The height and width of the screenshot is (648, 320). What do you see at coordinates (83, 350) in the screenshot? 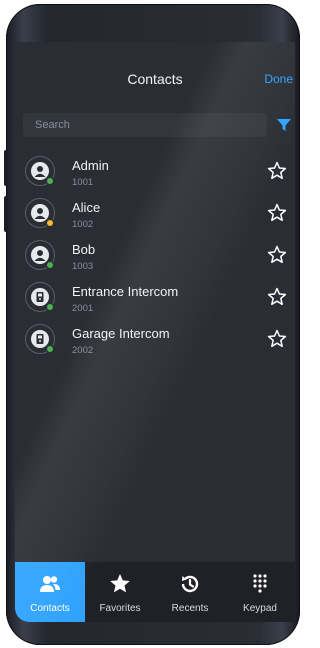
I see `contact-number: 2002` at bounding box center [83, 350].